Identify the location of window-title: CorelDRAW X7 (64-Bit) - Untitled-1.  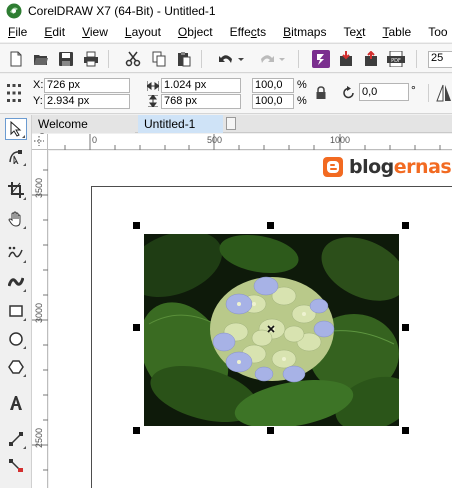
(122, 11).